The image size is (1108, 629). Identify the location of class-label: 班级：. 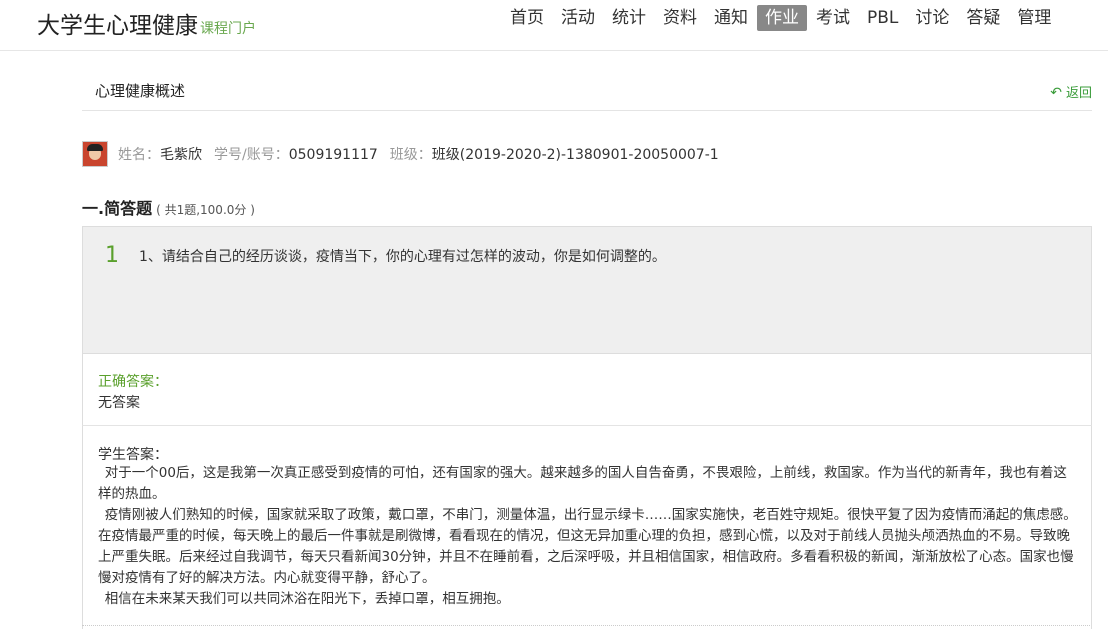
(410, 155).